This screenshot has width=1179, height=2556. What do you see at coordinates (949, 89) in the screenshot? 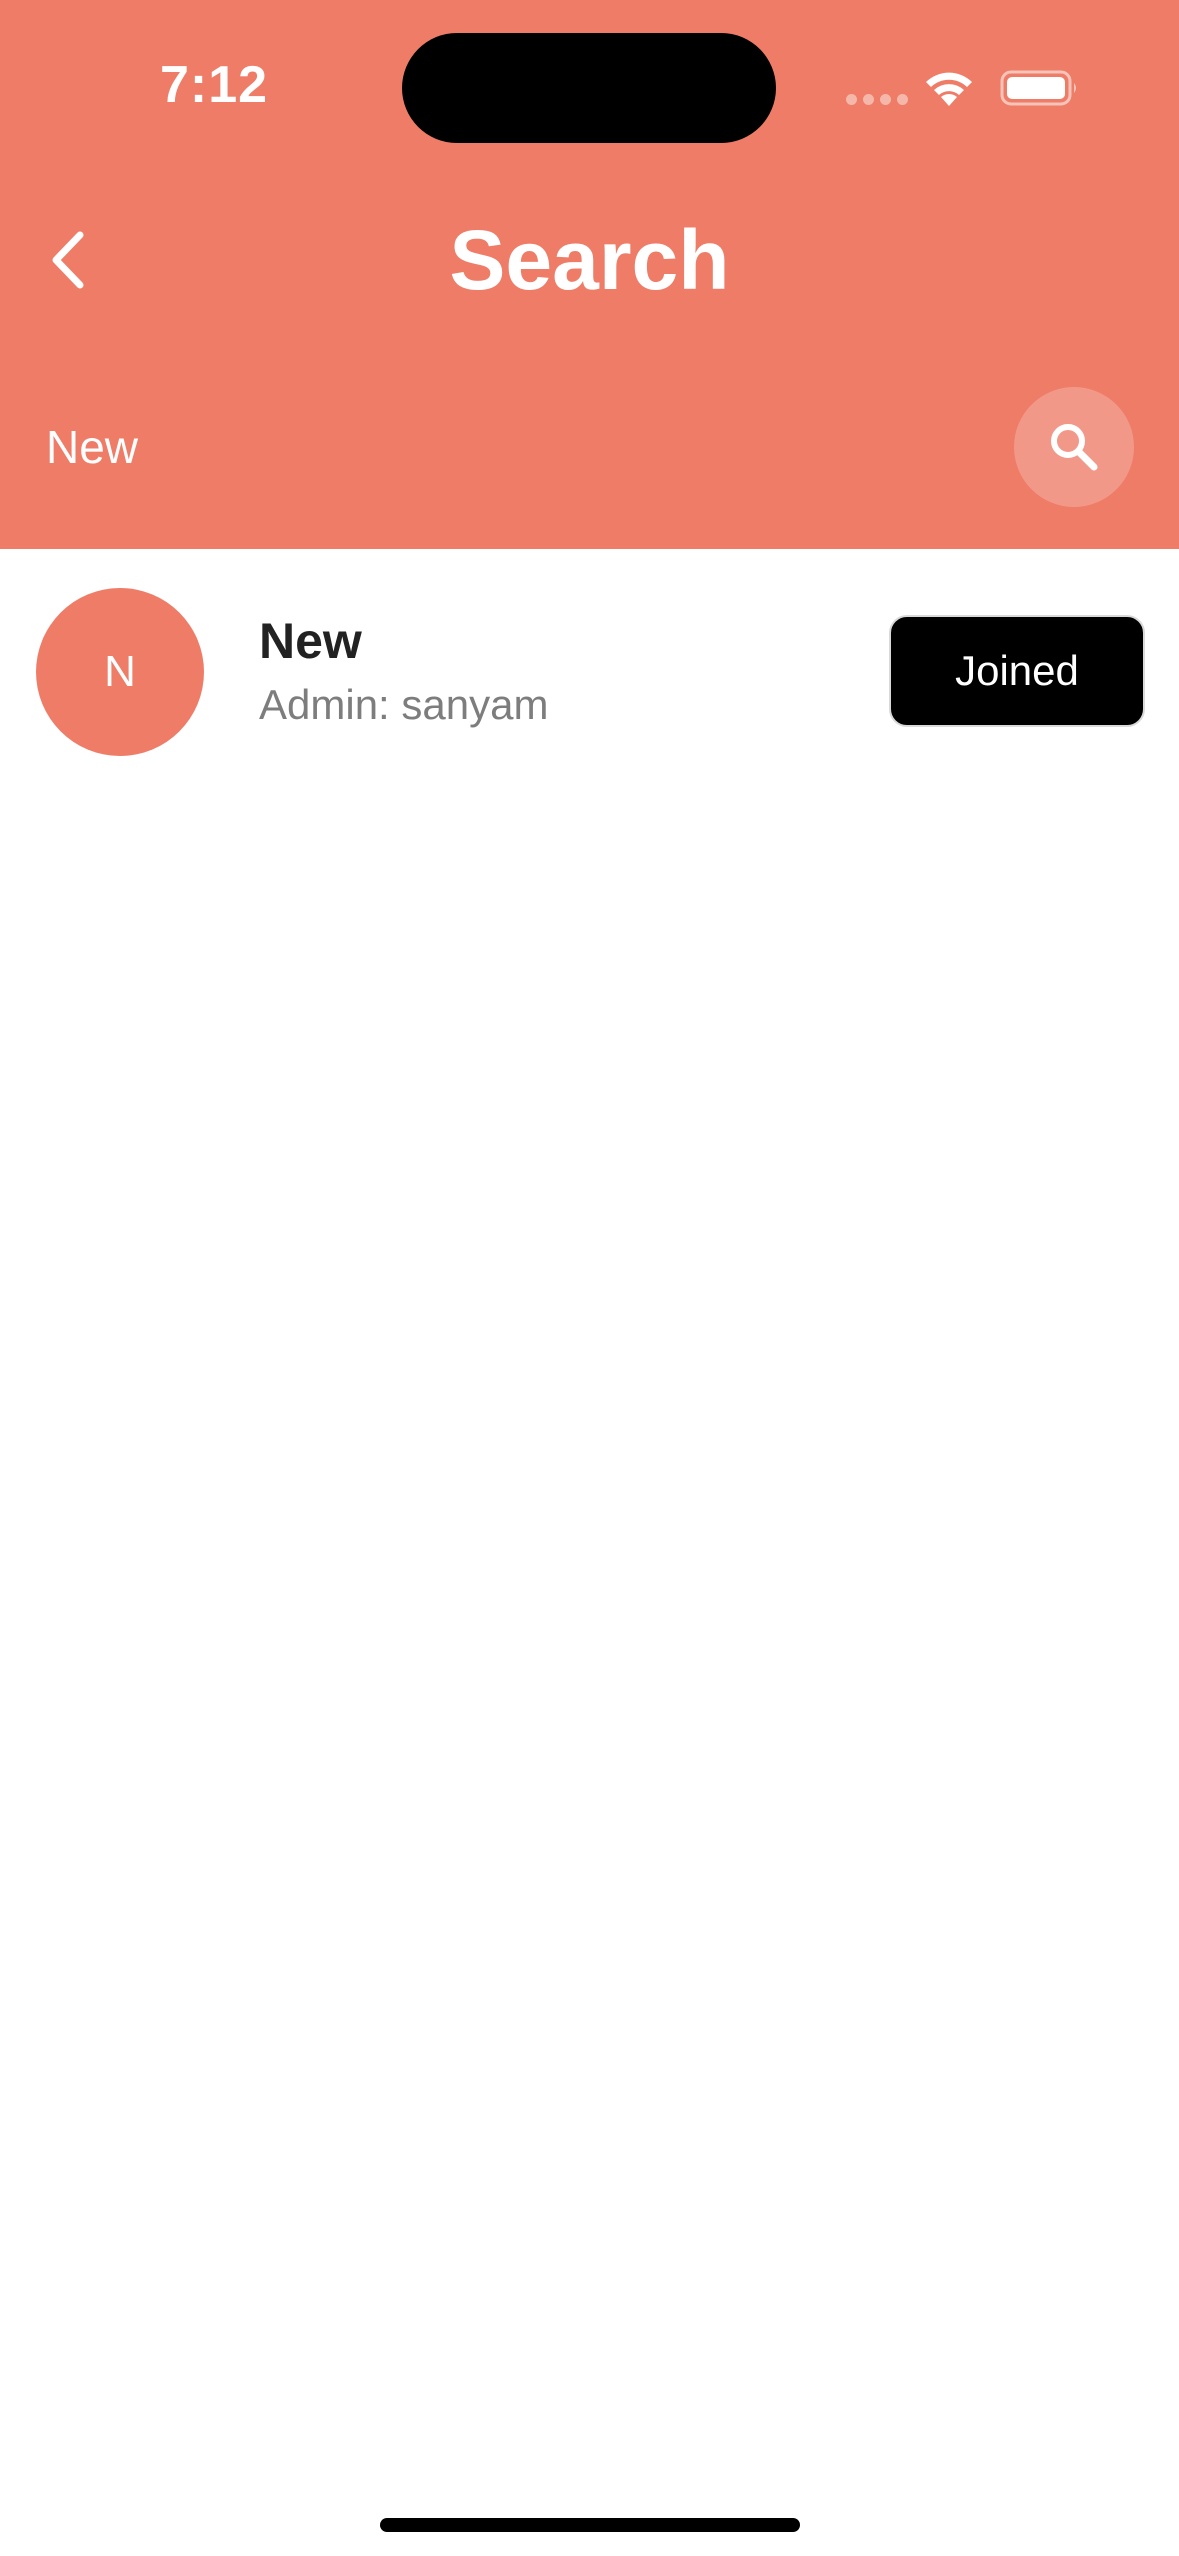
I see `wifi-icon` at bounding box center [949, 89].